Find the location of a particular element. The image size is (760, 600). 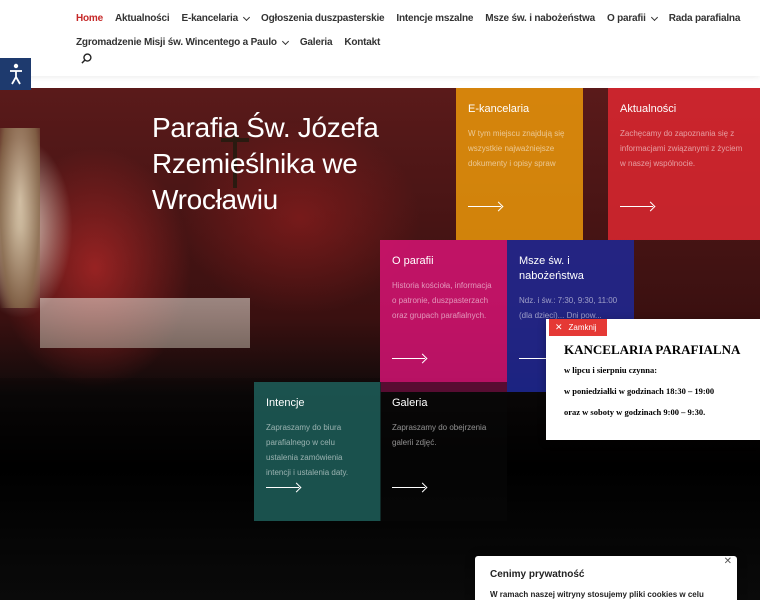

nav-item-label: Ogłoszenia duszpasterskie is located at coordinates (323, 18).